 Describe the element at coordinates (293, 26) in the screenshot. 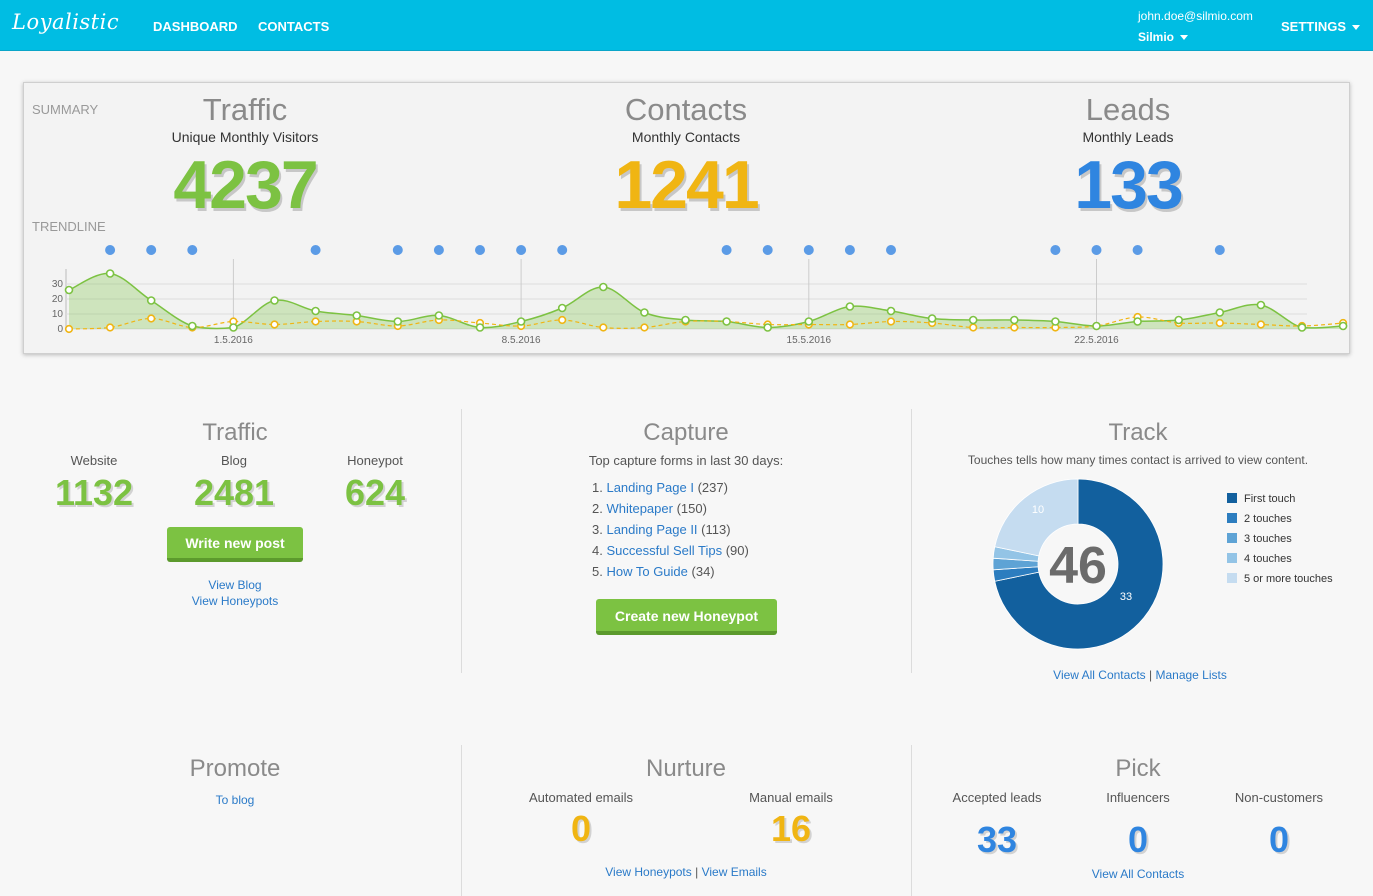

I see `nav-contacts: CONTACTS` at that location.